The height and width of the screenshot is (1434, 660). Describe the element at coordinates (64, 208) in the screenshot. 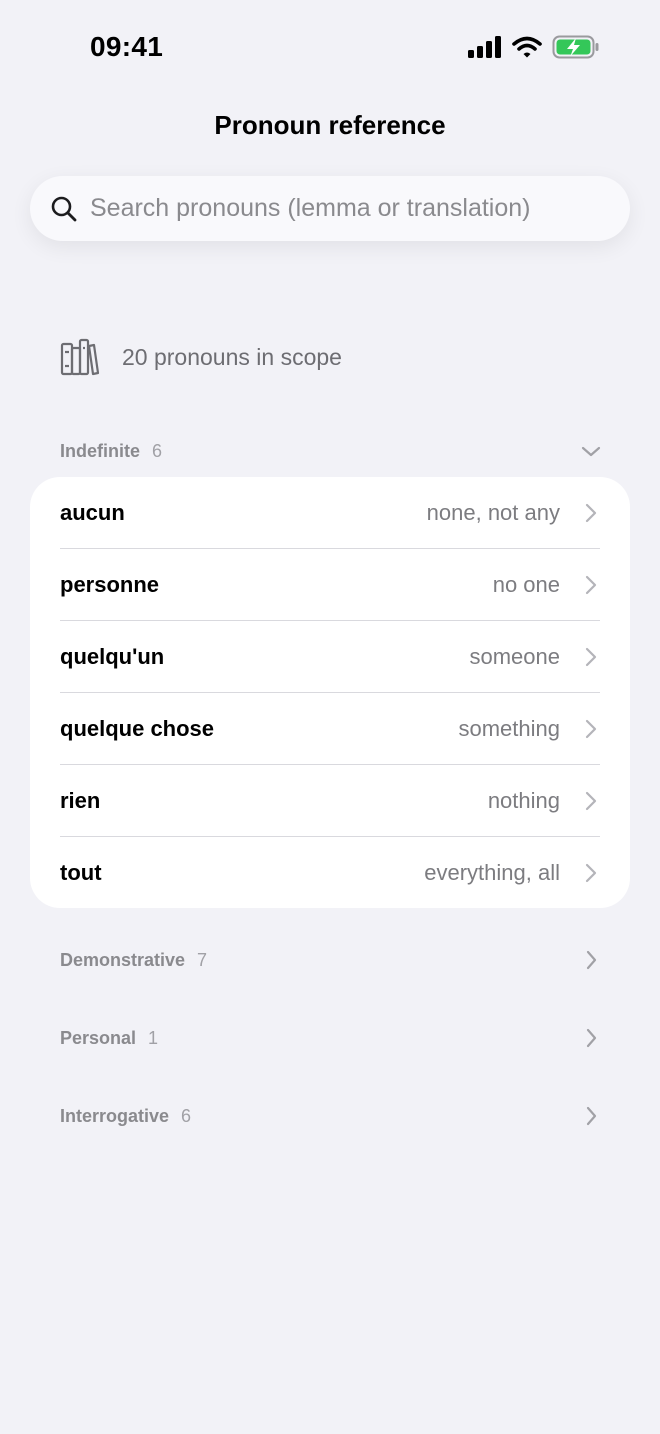

I see `search-icon` at that location.